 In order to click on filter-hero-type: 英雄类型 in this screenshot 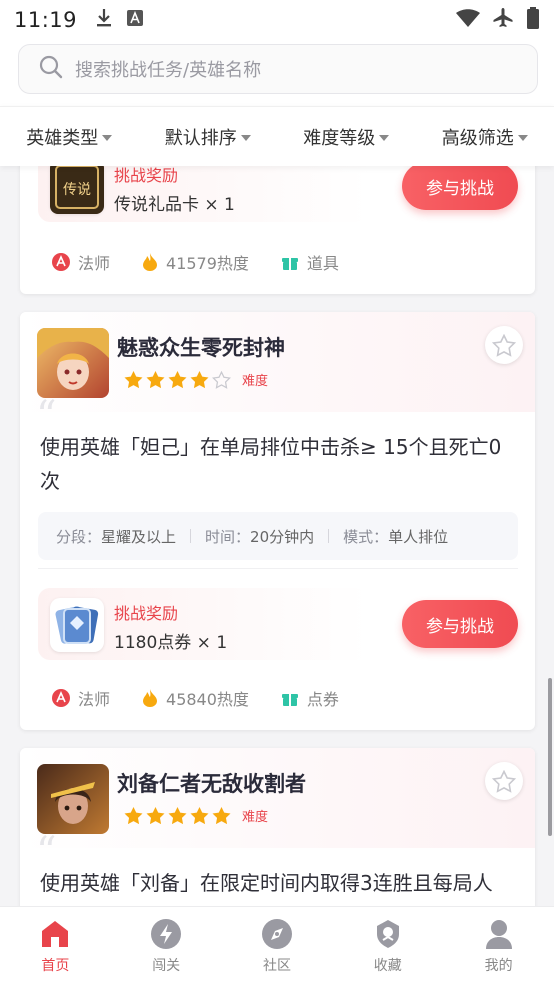, I will do `click(69, 137)`.